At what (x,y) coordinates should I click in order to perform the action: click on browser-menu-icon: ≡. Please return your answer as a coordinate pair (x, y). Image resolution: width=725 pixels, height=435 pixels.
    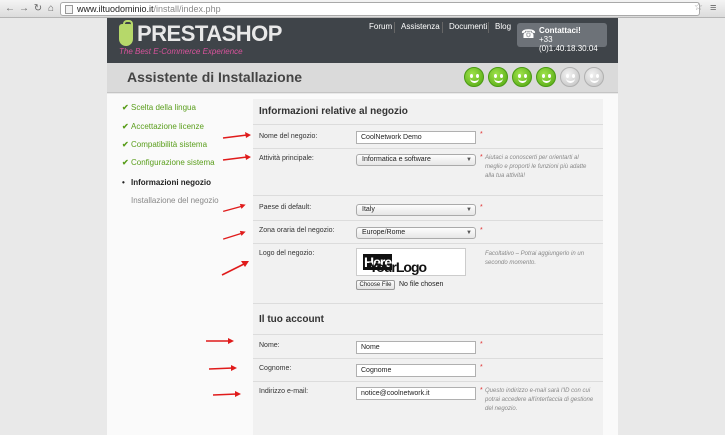
    Looking at the image, I should click on (713, 8).